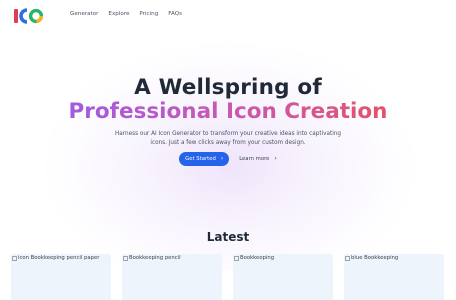 The image size is (456, 300). What do you see at coordinates (84, 14) in the screenshot?
I see `nav-link-generator: Generator` at bounding box center [84, 14].